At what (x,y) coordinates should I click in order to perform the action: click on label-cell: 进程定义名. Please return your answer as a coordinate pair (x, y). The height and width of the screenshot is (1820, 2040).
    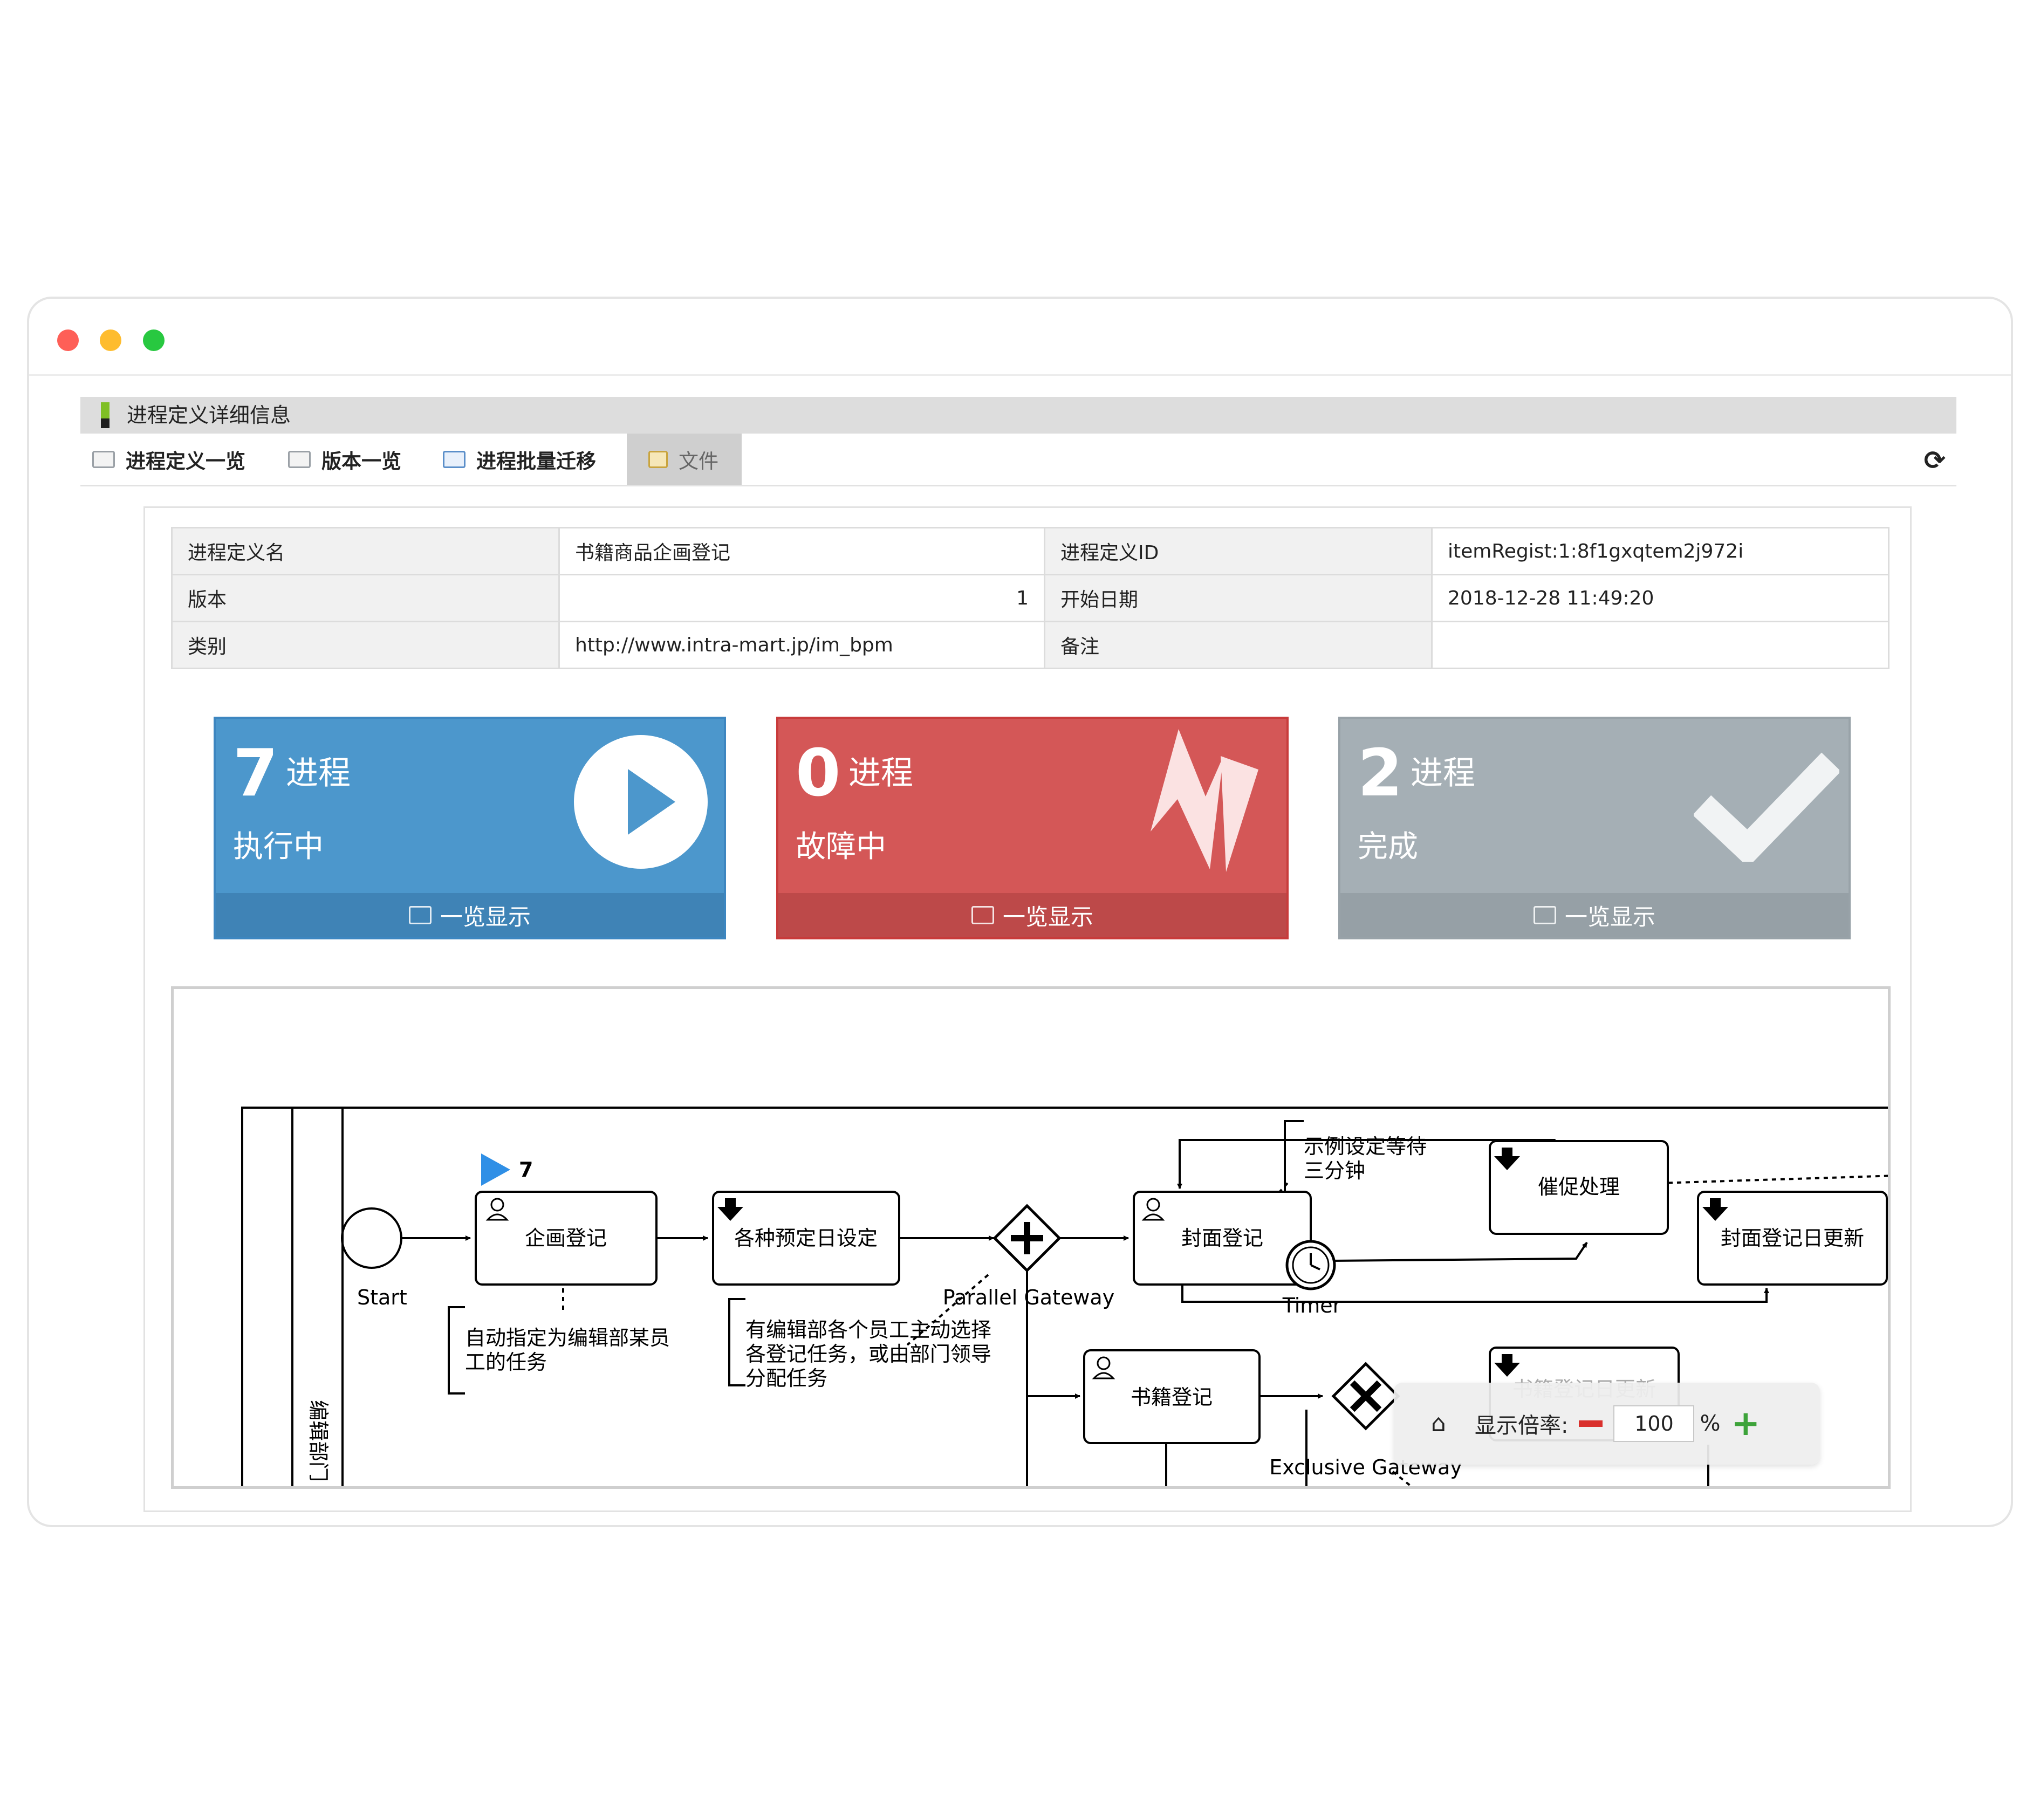
    Looking at the image, I should click on (365, 551).